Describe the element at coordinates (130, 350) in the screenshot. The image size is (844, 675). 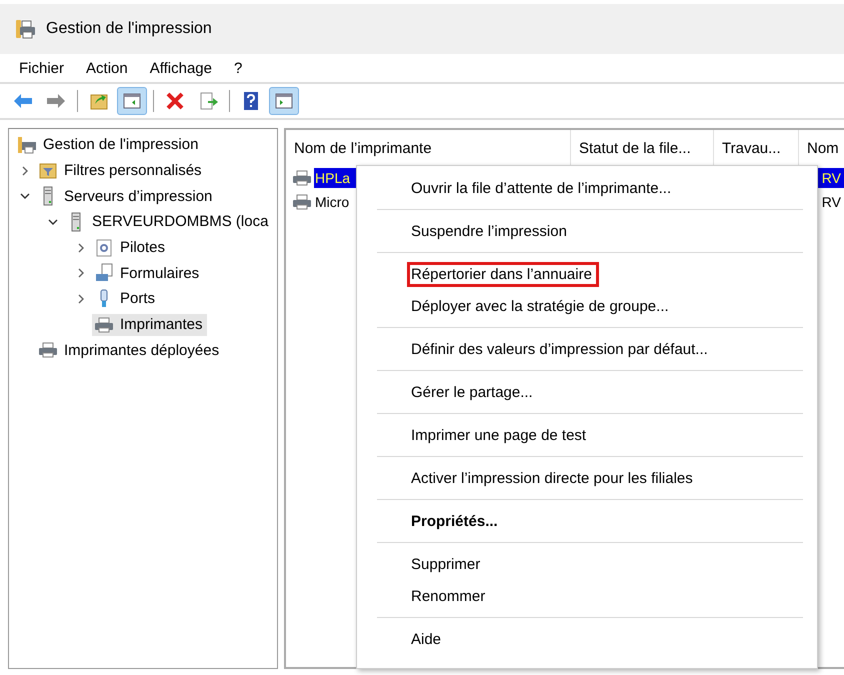
I see `tree-item: Imprimantes déployées` at that location.